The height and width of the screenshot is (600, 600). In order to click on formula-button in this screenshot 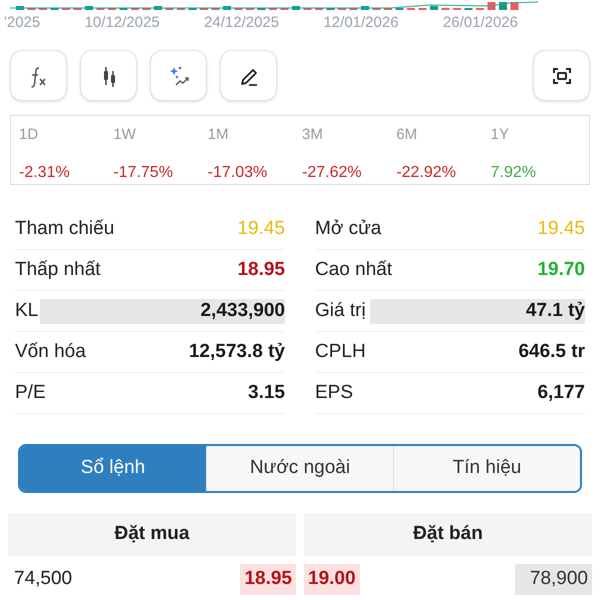, I will do `click(38, 75)`.